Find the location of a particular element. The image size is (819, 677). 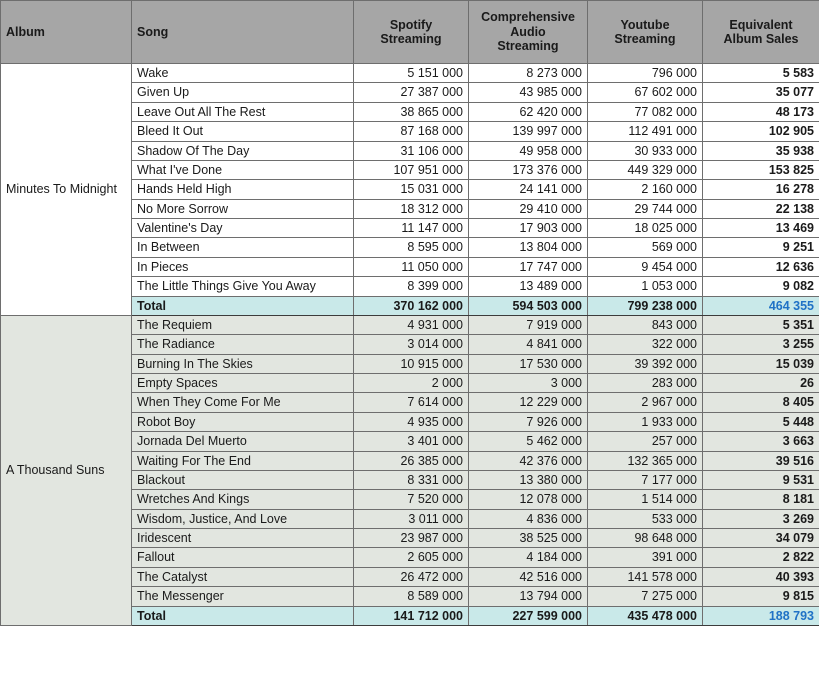

cell-youtube: 7 275 000 is located at coordinates (645, 596).